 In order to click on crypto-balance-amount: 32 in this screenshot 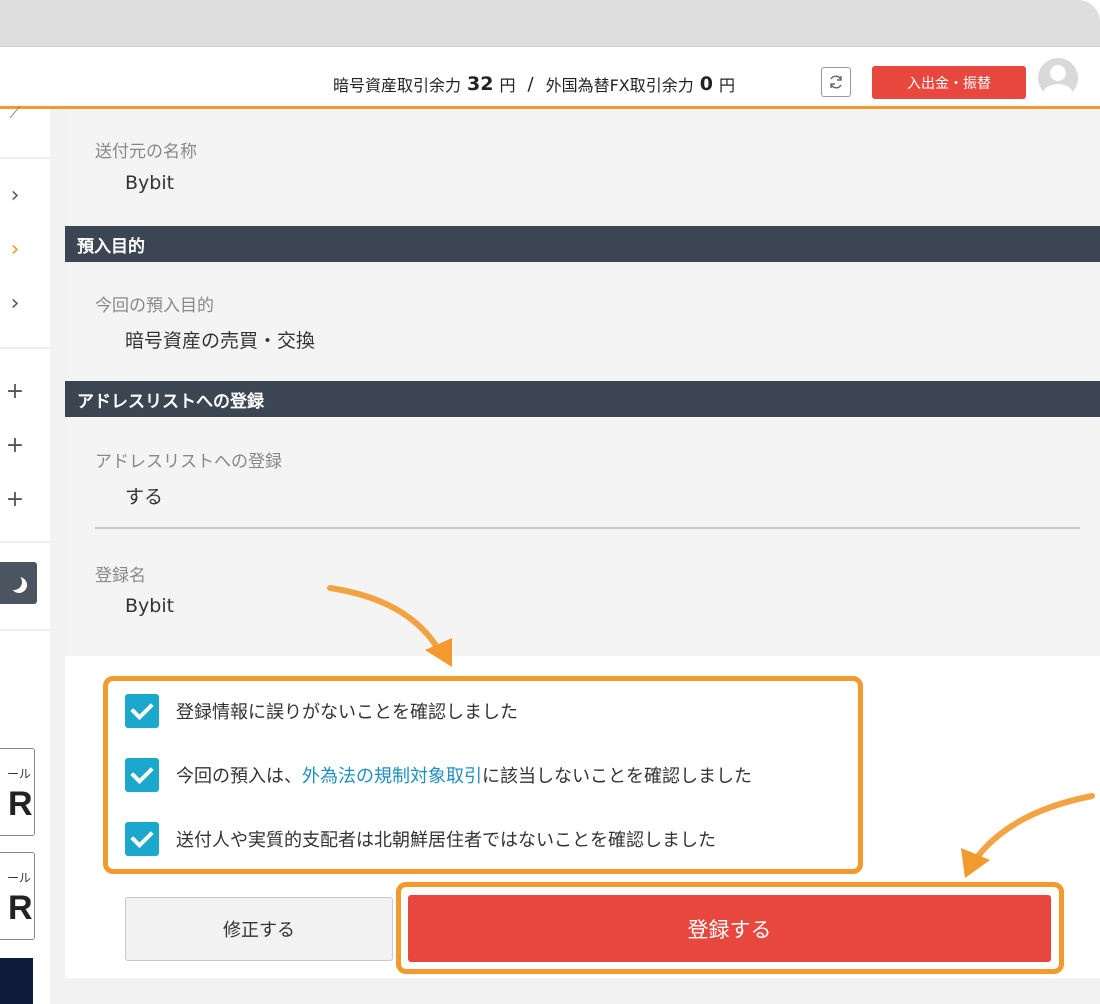, I will do `click(480, 84)`.